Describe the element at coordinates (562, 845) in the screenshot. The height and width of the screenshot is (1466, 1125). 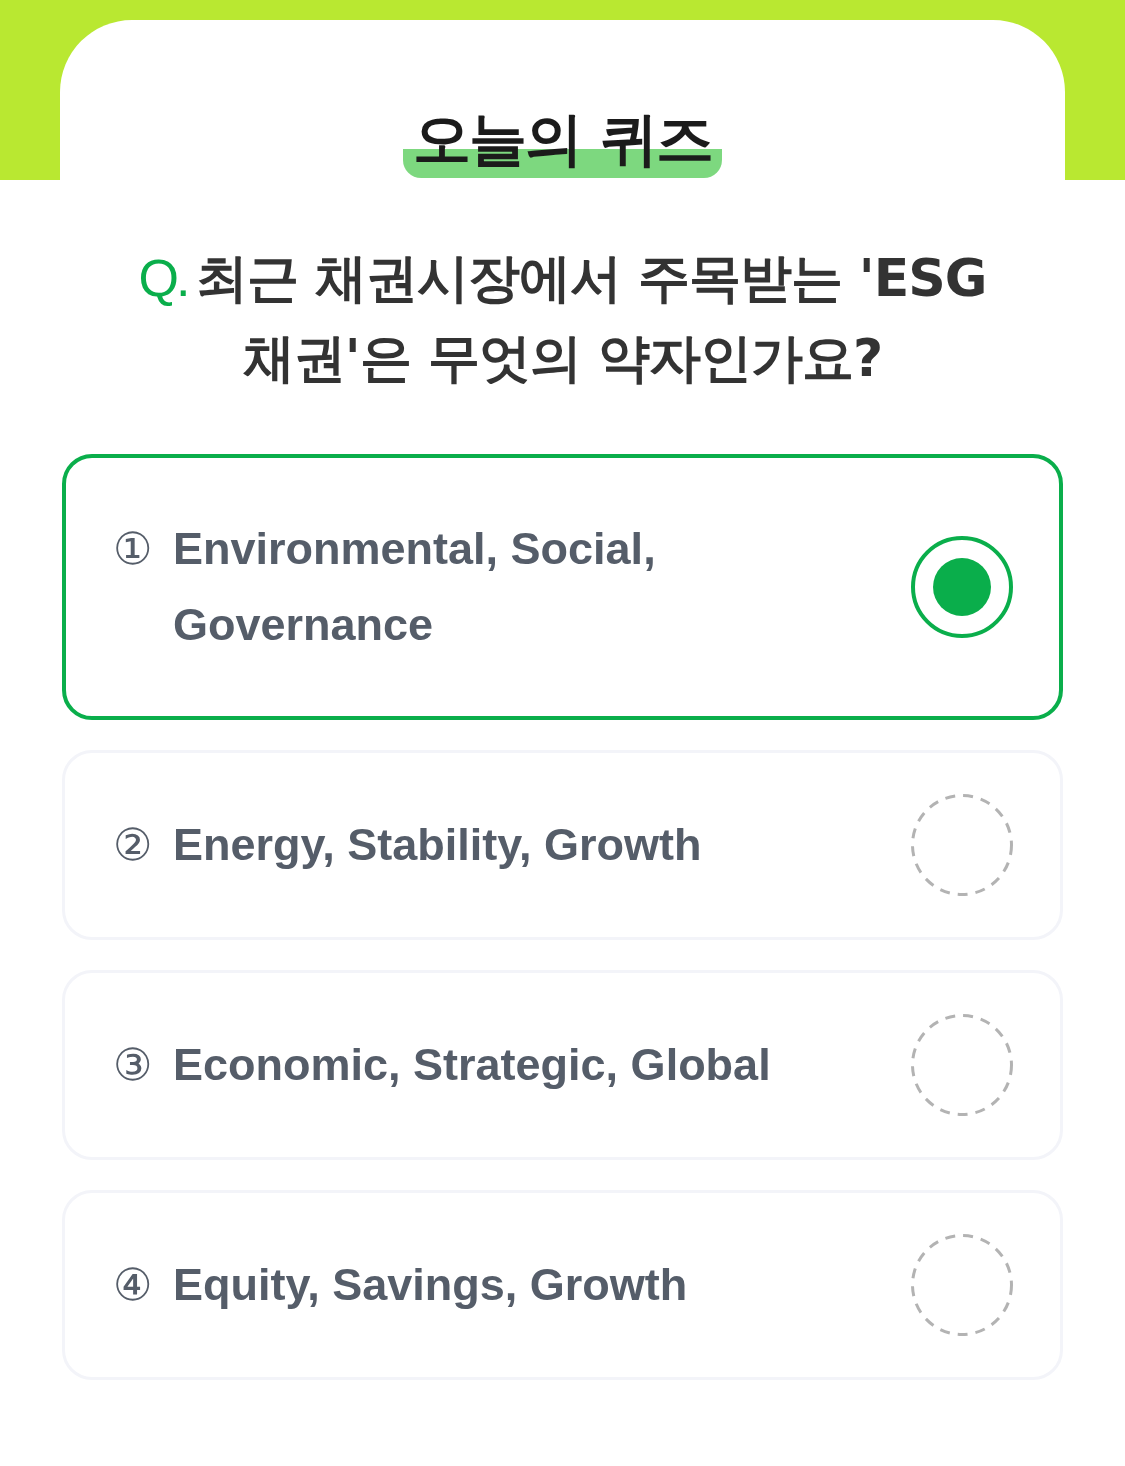
I see `answer-option: ② Energy, Stability, Growth` at that location.